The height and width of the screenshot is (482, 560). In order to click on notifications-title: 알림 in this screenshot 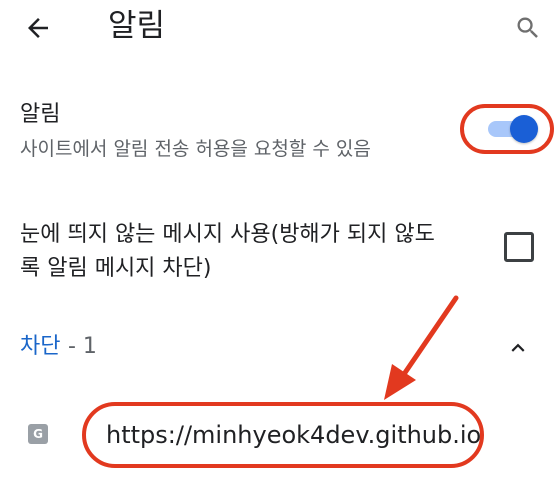, I will do `click(40, 114)`.